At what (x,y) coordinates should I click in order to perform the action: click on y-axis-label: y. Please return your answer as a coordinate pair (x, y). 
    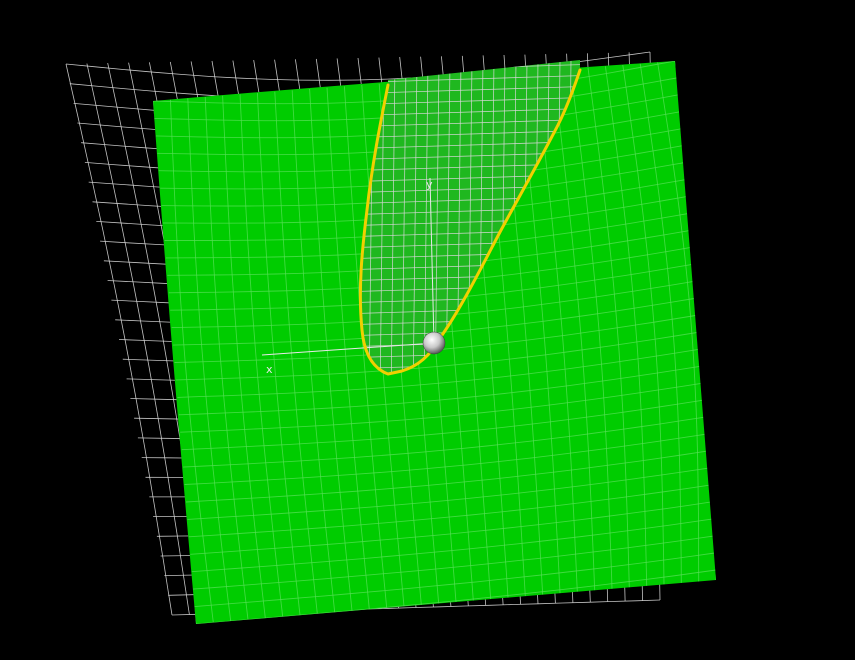
    Looking at the image, I should click on (429, 184).